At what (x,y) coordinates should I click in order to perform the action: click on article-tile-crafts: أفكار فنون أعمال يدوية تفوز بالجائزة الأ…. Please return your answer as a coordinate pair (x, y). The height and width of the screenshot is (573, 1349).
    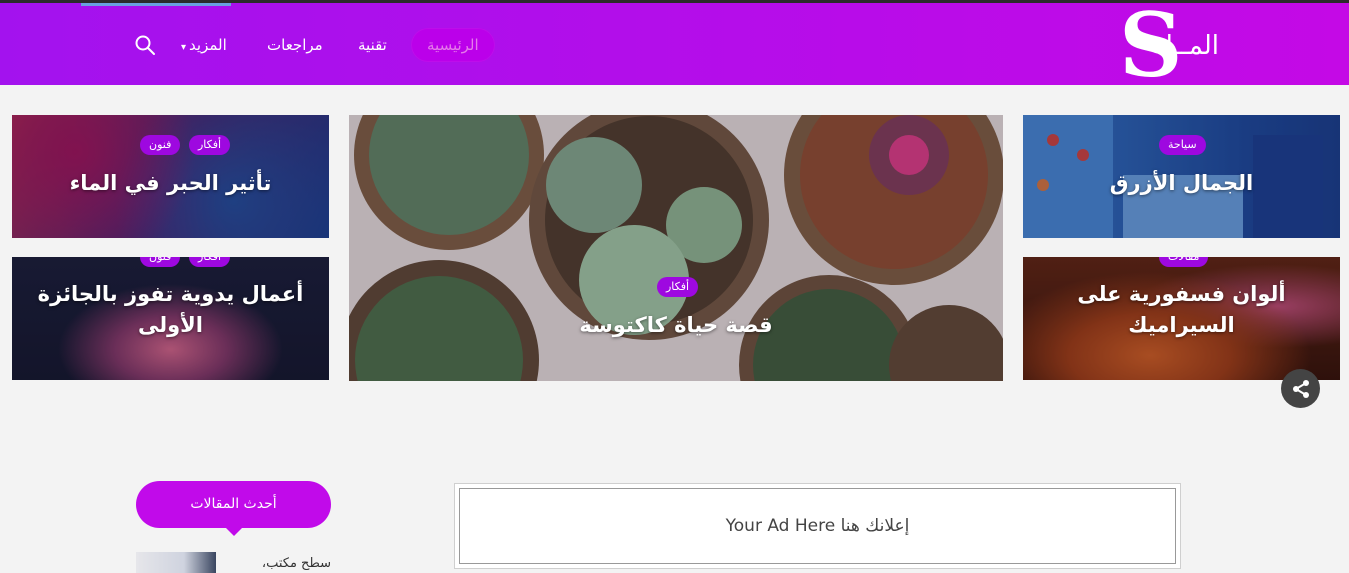
    Looking at the image, I should click on (170, 318).